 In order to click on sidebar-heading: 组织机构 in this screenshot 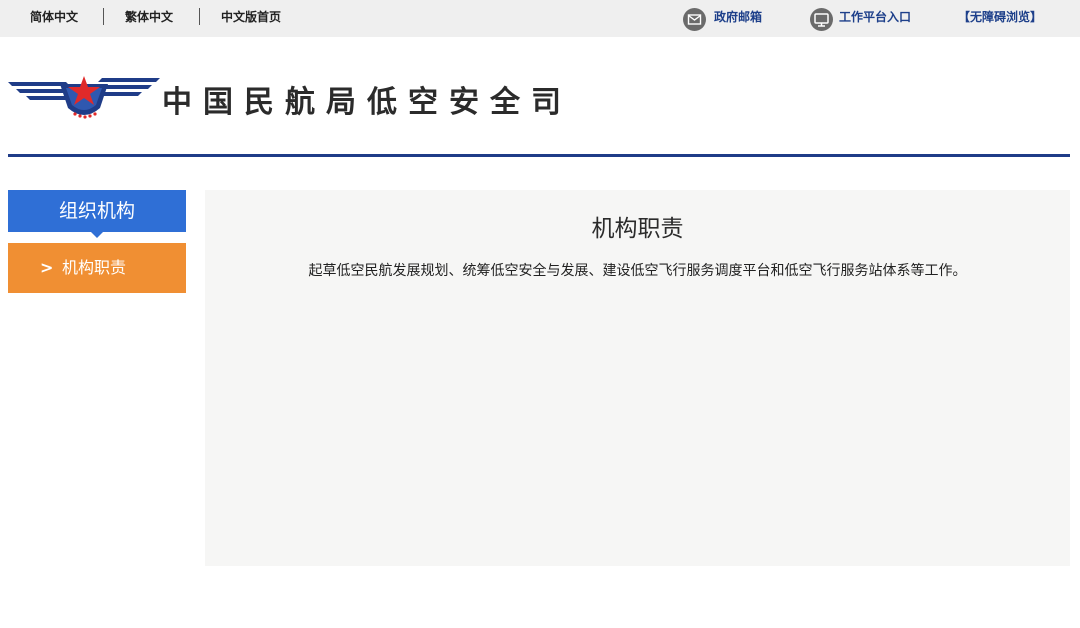, I will do `click(97, 211)`.